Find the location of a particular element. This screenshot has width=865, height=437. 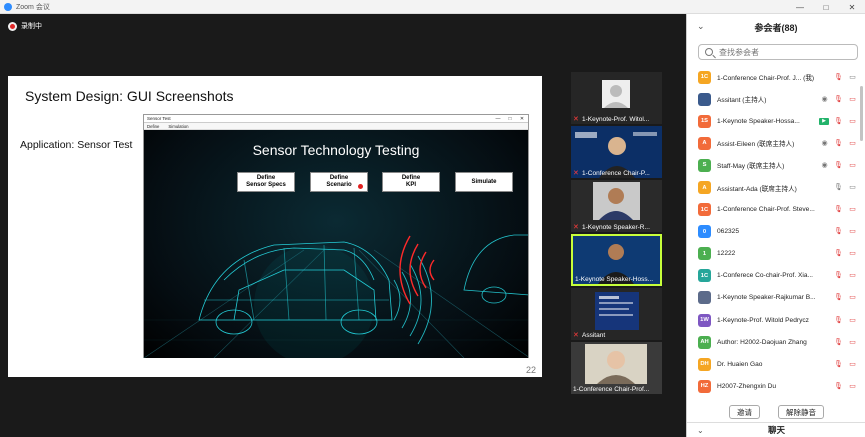

search-icon is located at coordinates (709, 52).